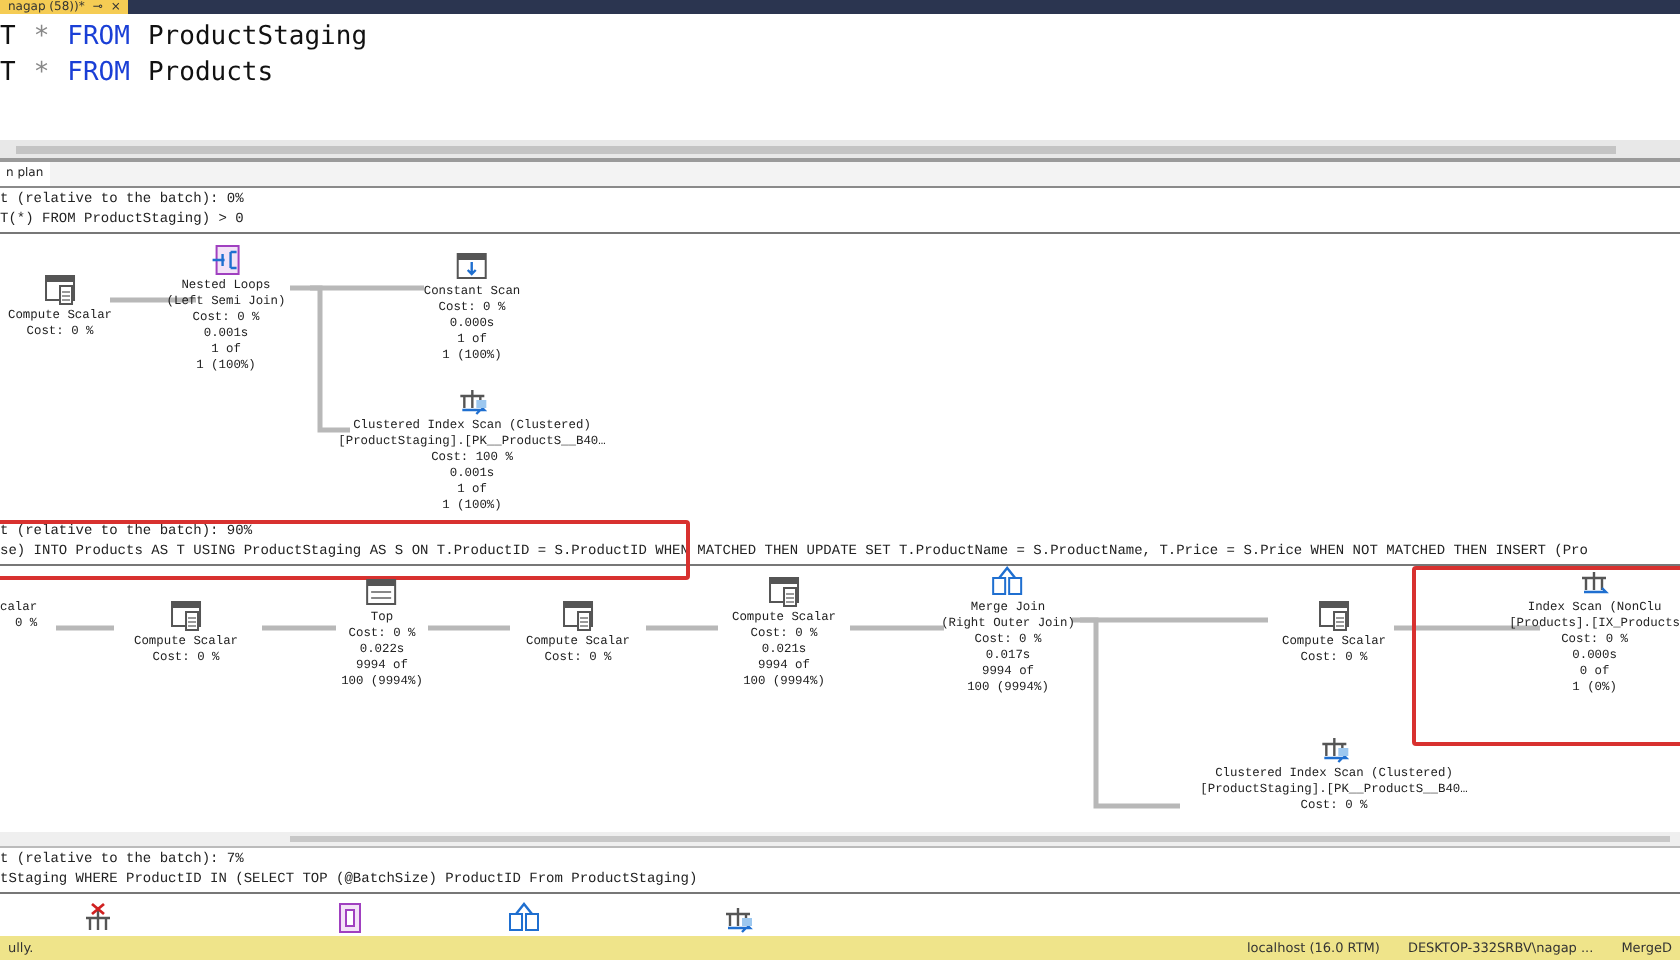  What do you see at coordinates (138, 74) in the screenshot?
I see `code-line: T * FROM Products` at bounding box center [138, 74].